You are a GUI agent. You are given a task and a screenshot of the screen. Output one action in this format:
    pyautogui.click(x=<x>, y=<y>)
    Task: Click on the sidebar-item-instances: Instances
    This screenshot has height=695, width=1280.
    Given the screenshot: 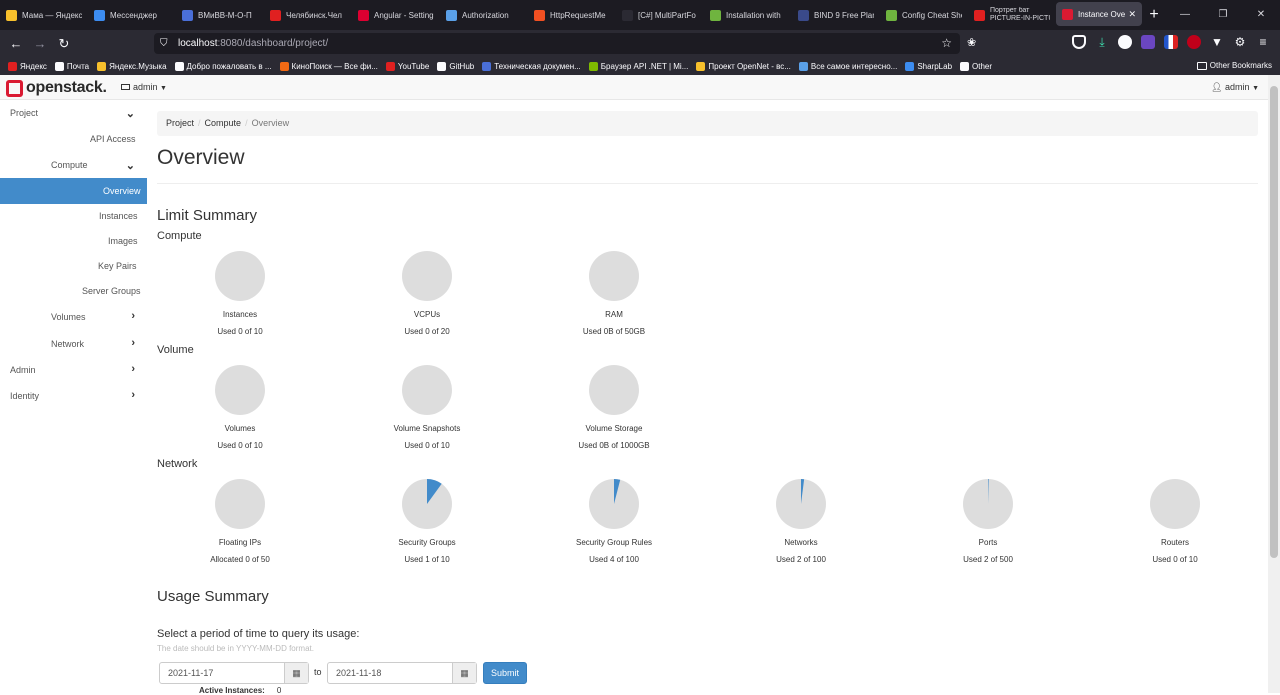 What is the action you would take?
    pyautogui.click(x=118, y=216)
    